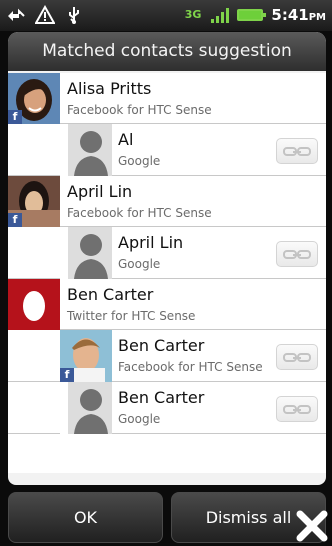 This screenshot has width=332, height=546. I want to click on status-time: 5:41PM, so click(298, 15).